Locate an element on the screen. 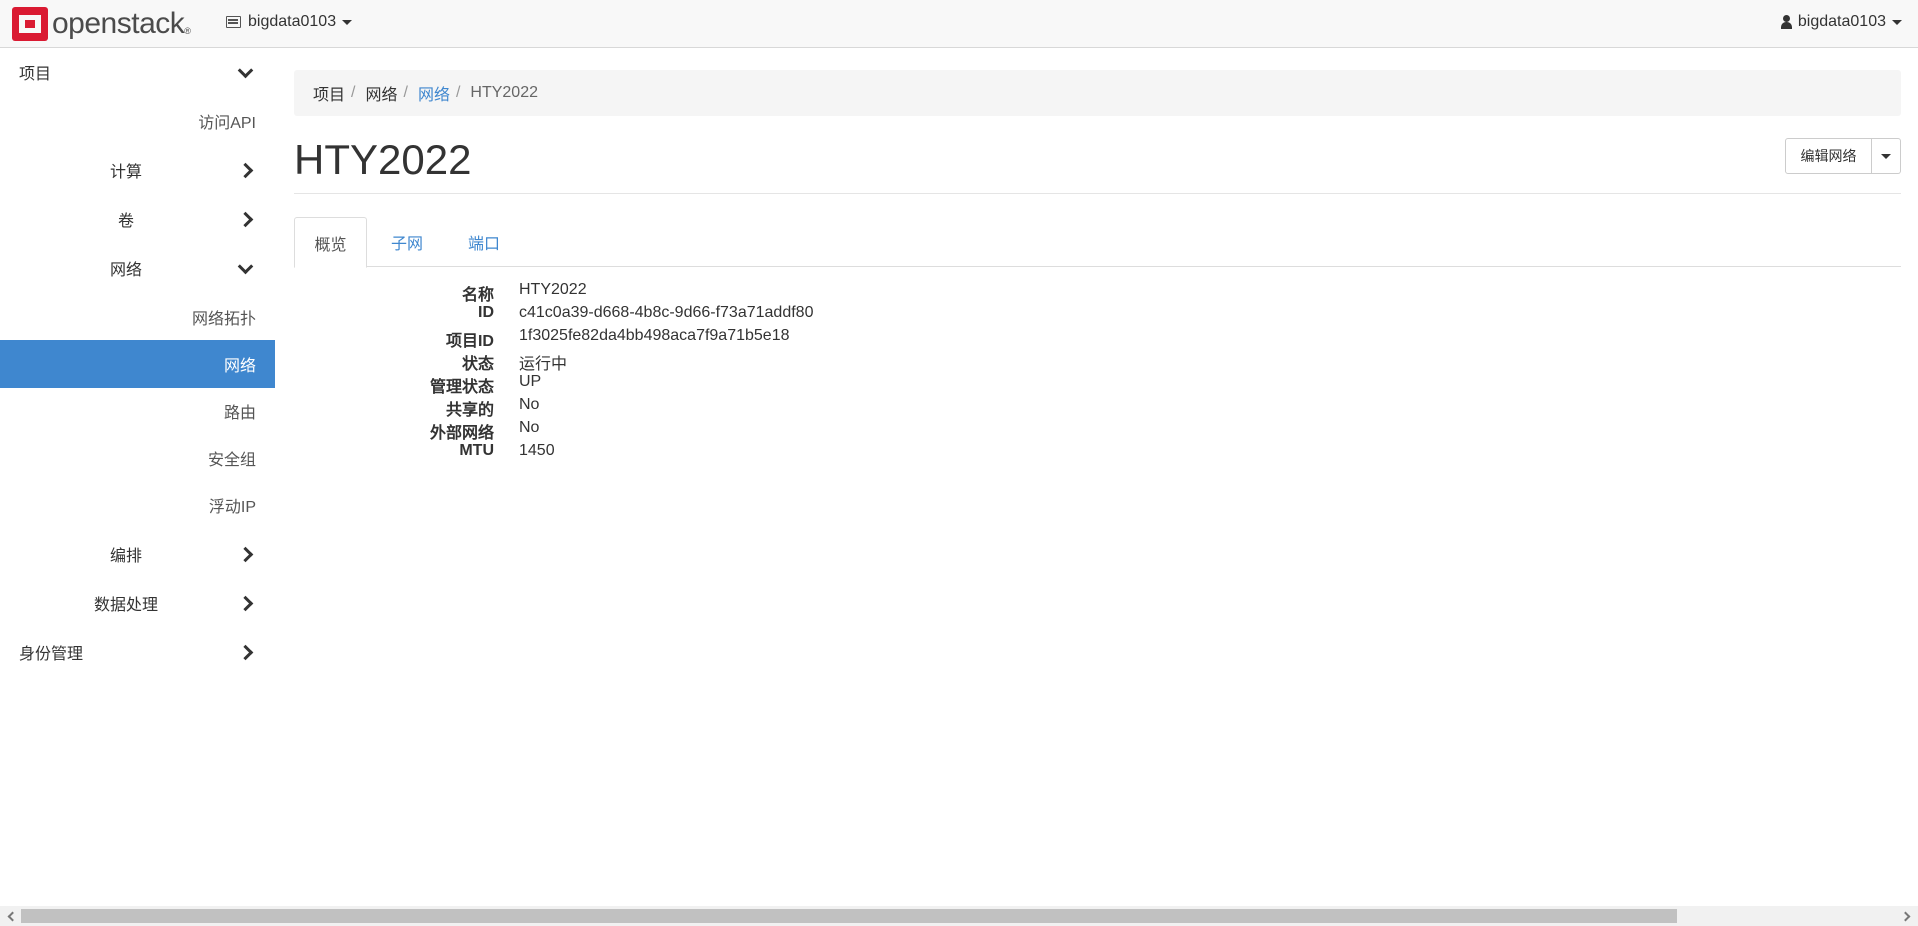 The height and width of the screenshot is (926, 1918). detail-value: HTY2022 is located at coordinates (553, 289).